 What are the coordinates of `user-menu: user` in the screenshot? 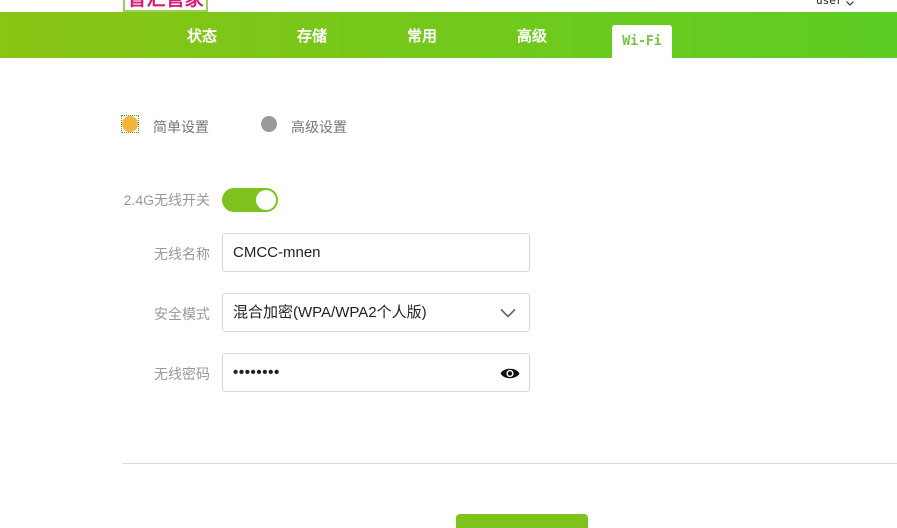 It's located at (836, 3).